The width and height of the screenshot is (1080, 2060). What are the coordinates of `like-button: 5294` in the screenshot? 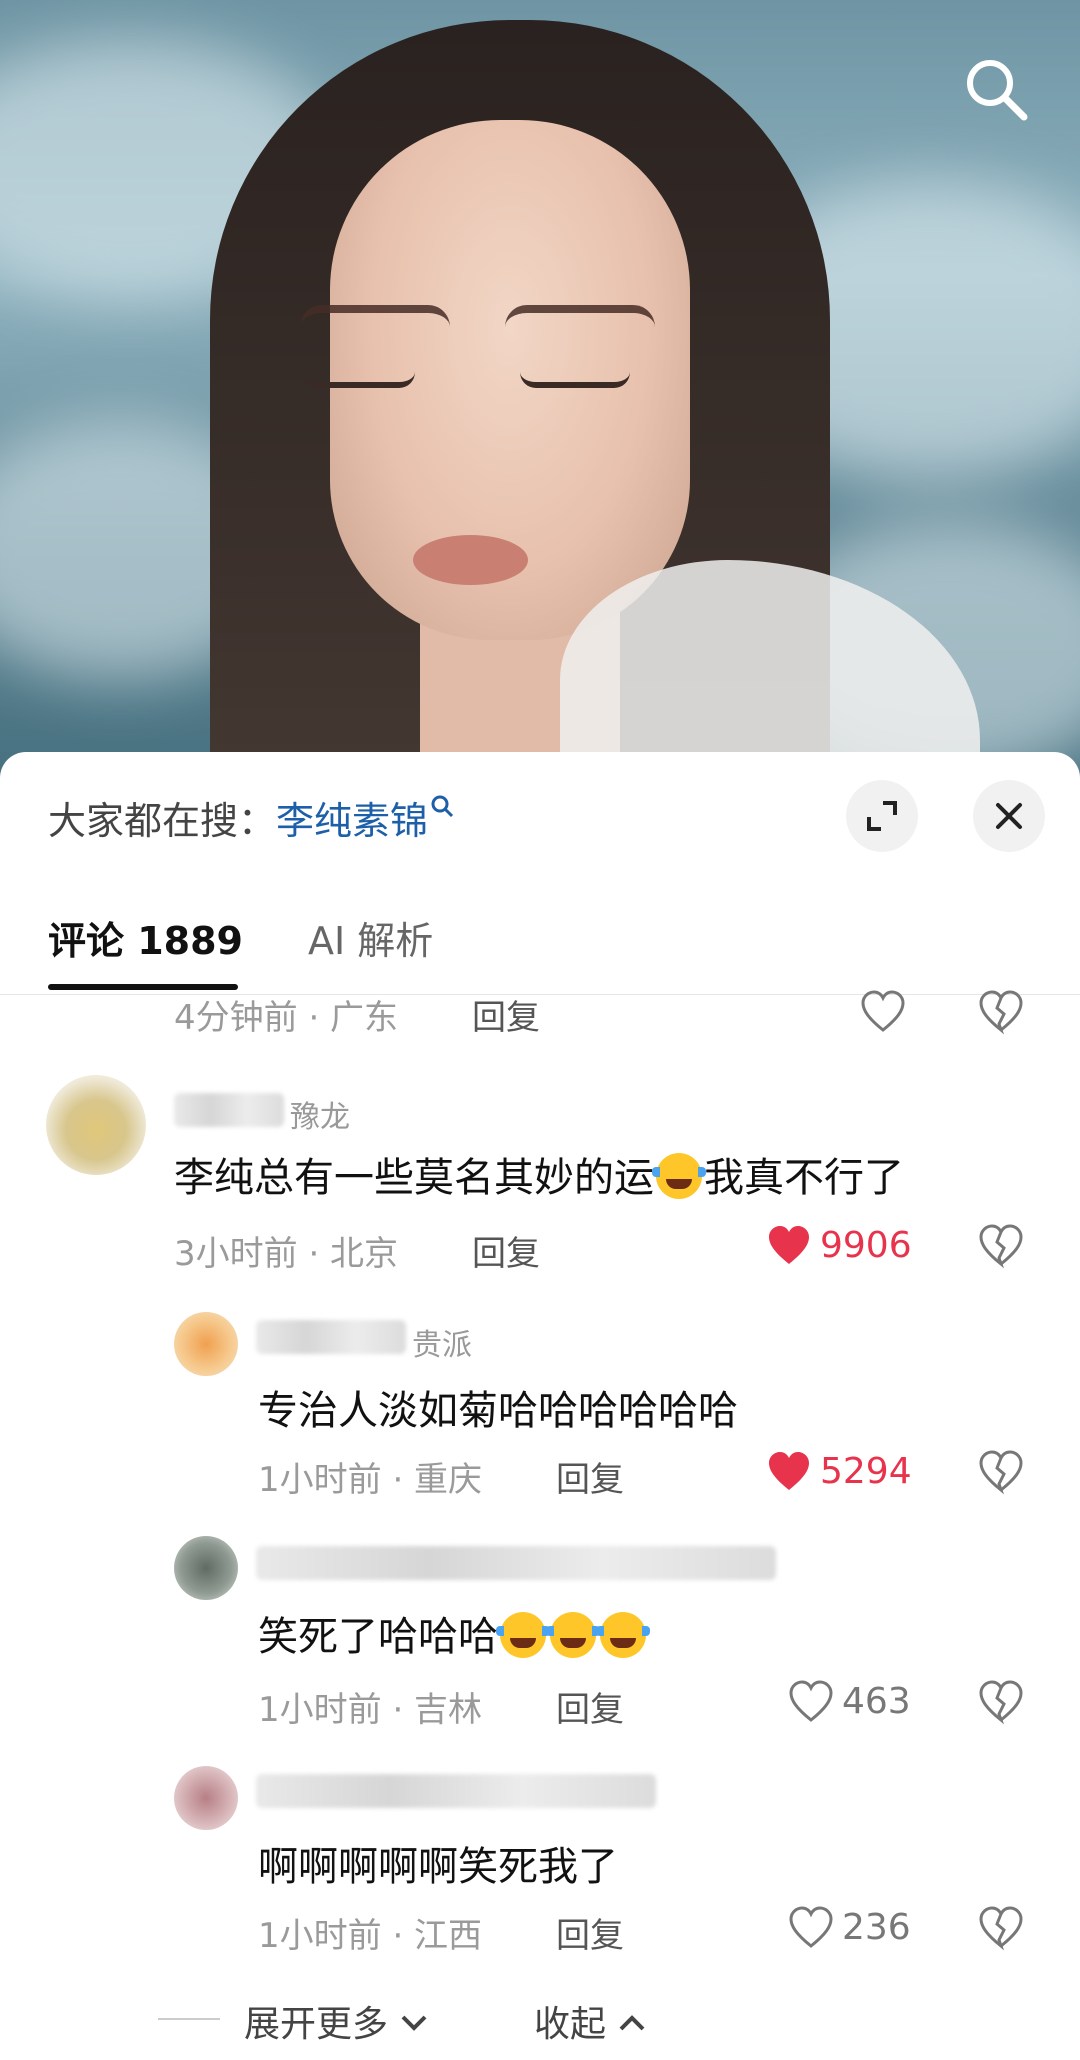 It's located at (839, 1471).